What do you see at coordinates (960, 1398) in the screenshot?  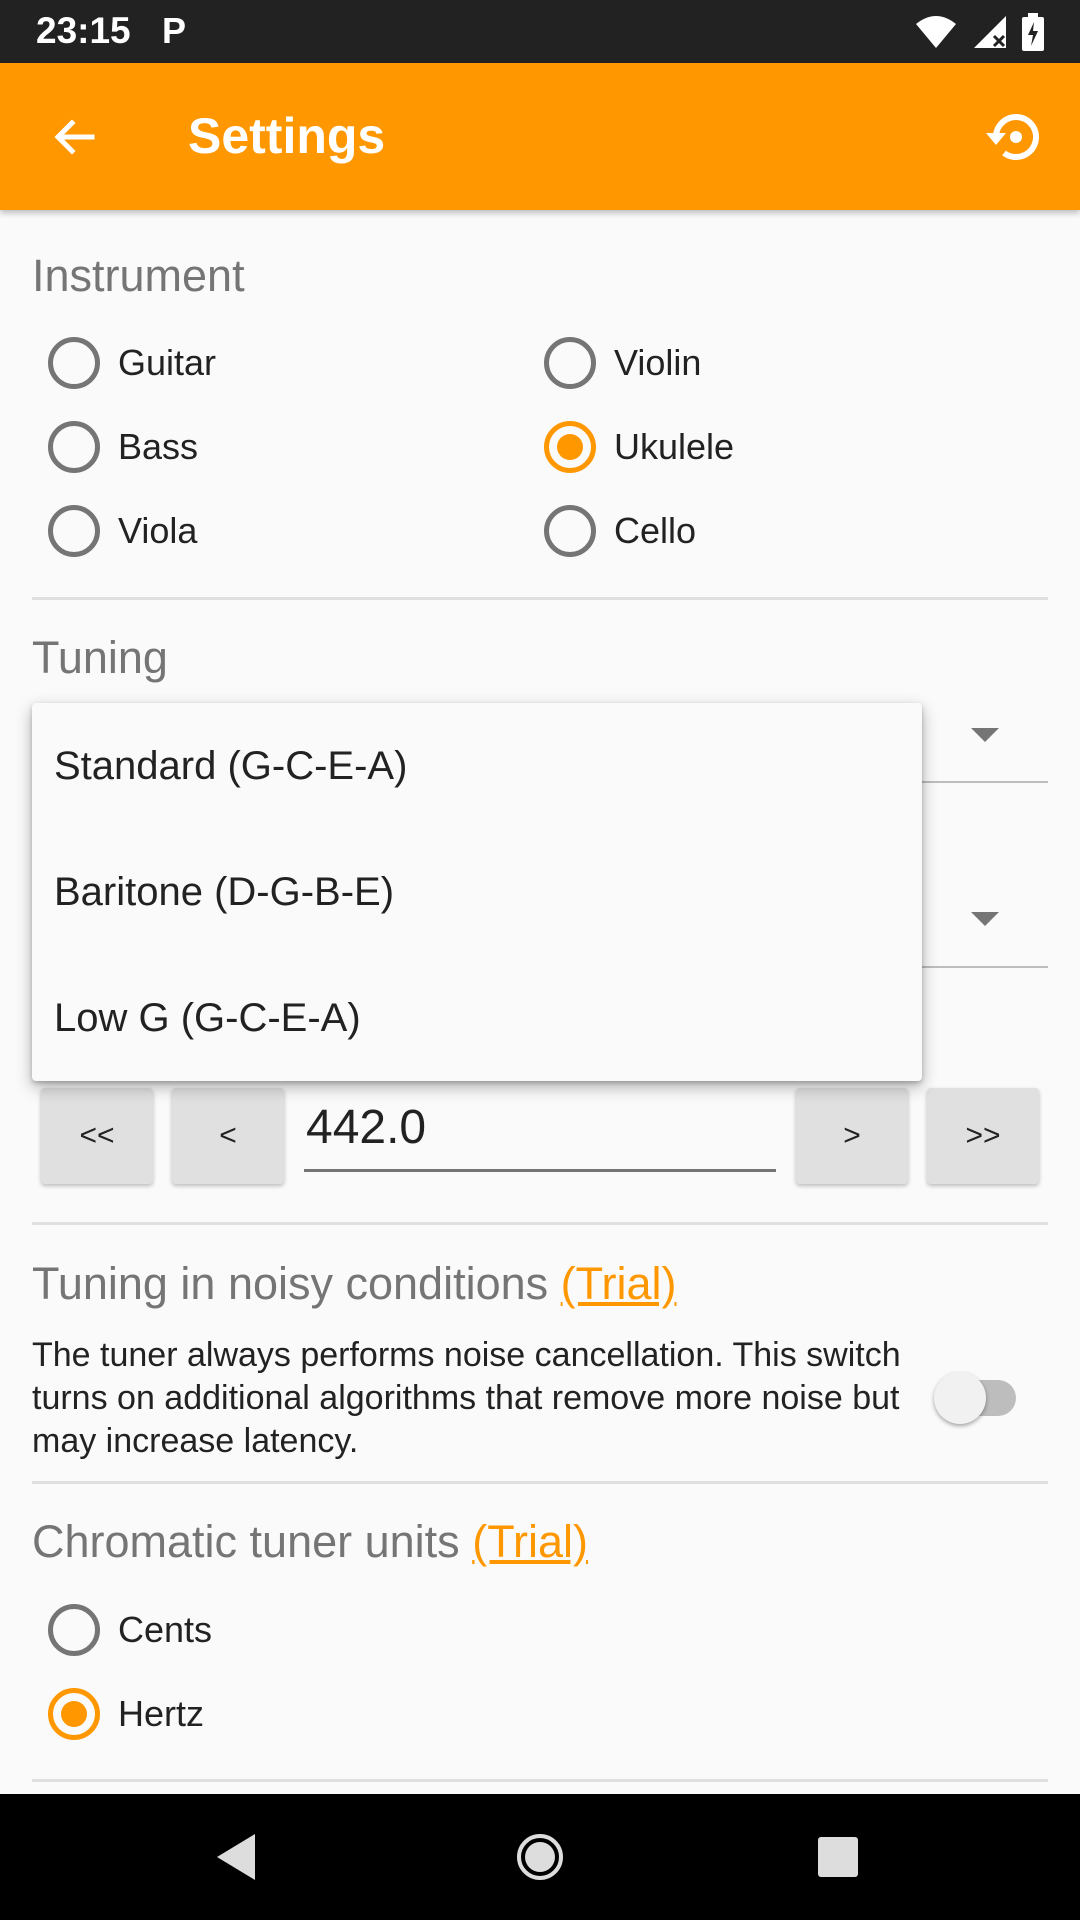 I see `noise-switch-thumb` at bounding box center [960, 1398].